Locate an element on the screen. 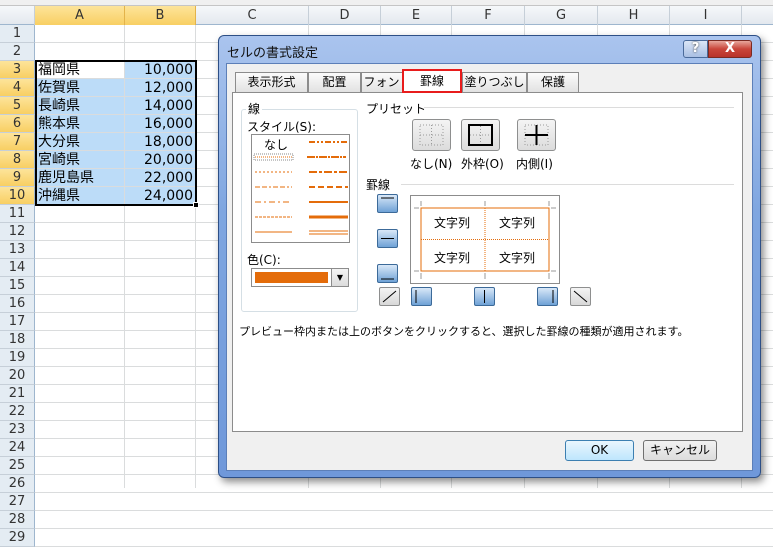 The height and width of the screenshot is (547, 773). border-bottom-icon is located at coordinates (387, 279).